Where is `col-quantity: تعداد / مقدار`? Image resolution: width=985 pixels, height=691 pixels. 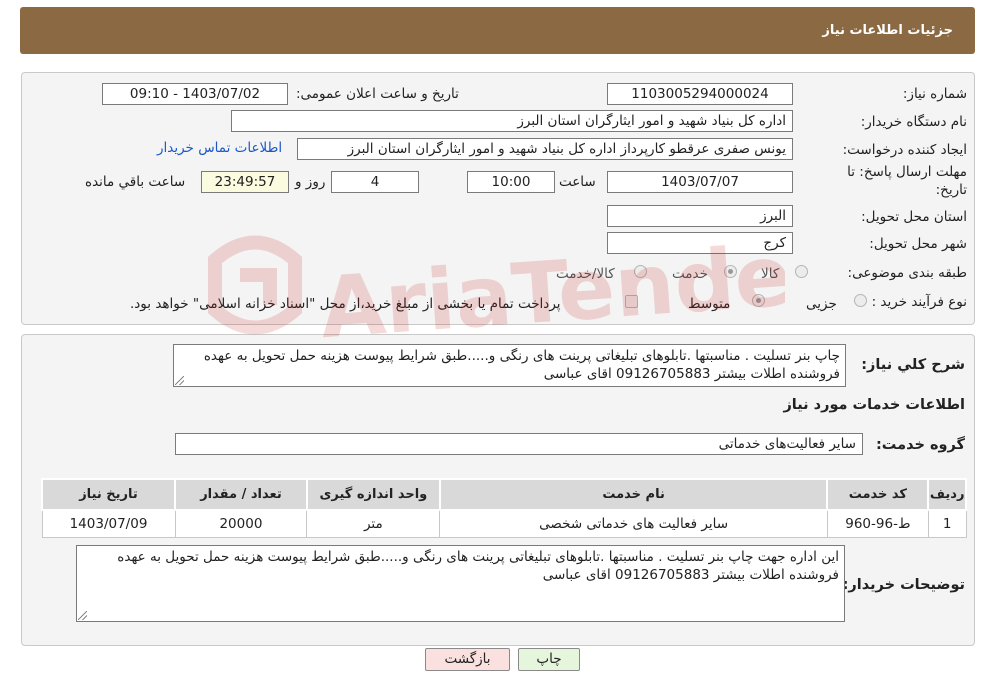 col-quantity: تعداد / مقدار is located at coordinates (241, 494).